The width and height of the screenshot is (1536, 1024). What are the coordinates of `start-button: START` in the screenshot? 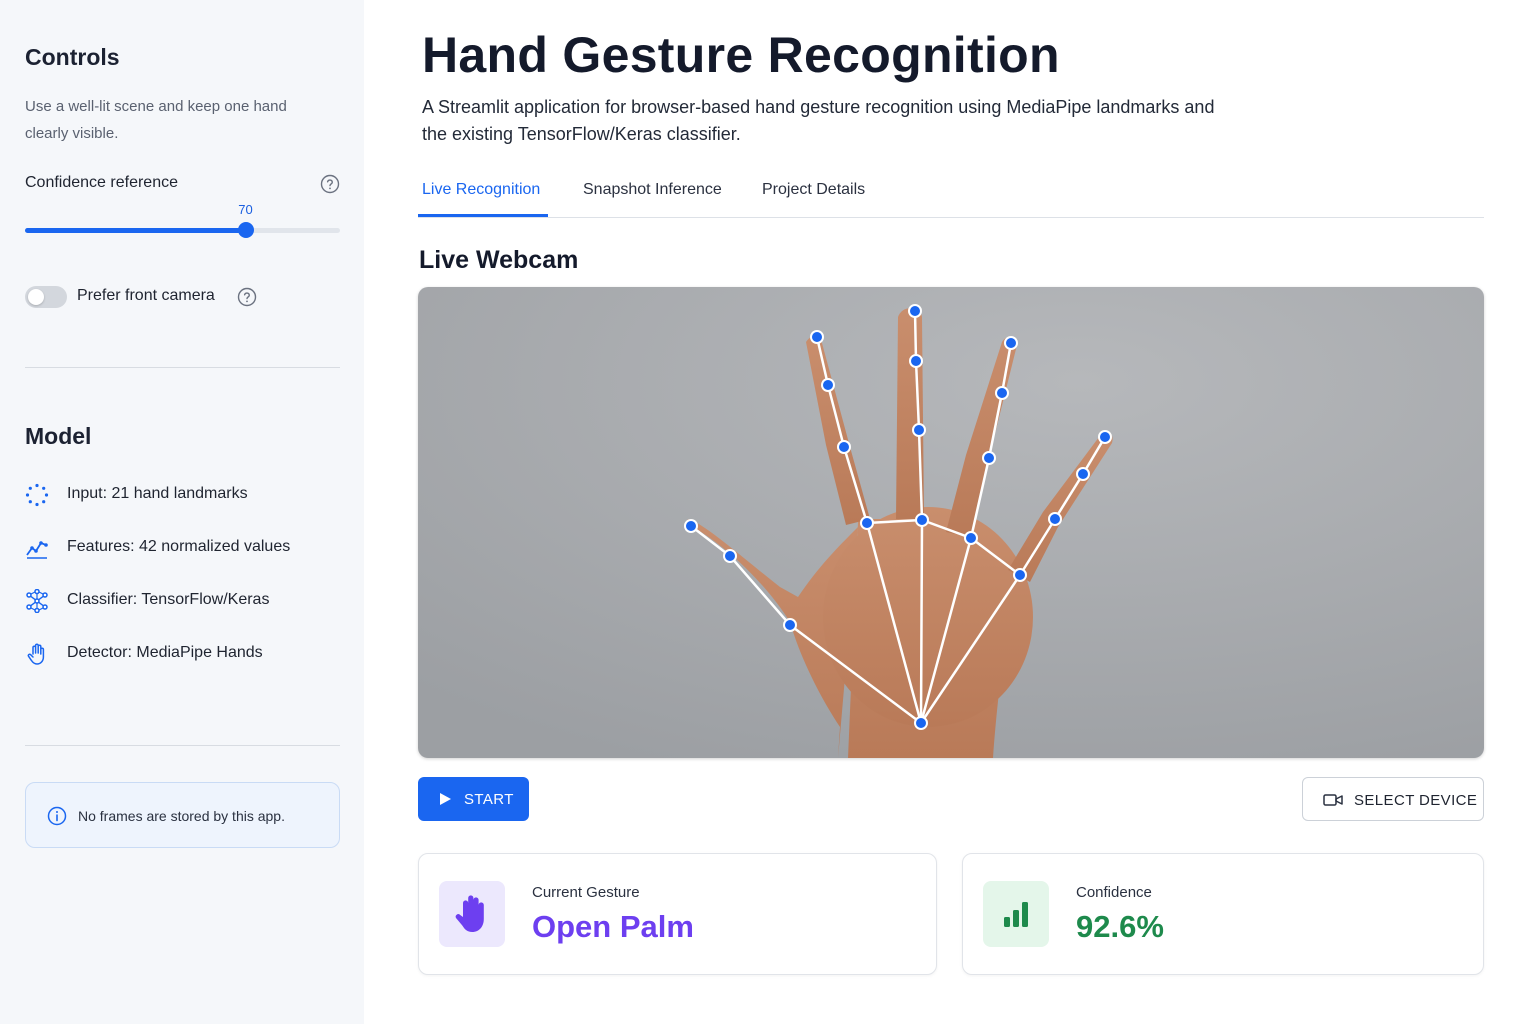 It's located at (473, 799).